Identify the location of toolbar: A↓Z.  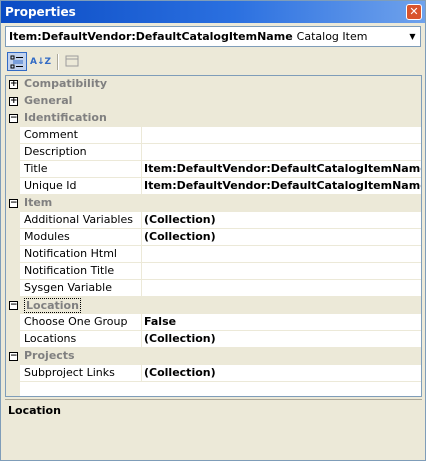
(213, 62).